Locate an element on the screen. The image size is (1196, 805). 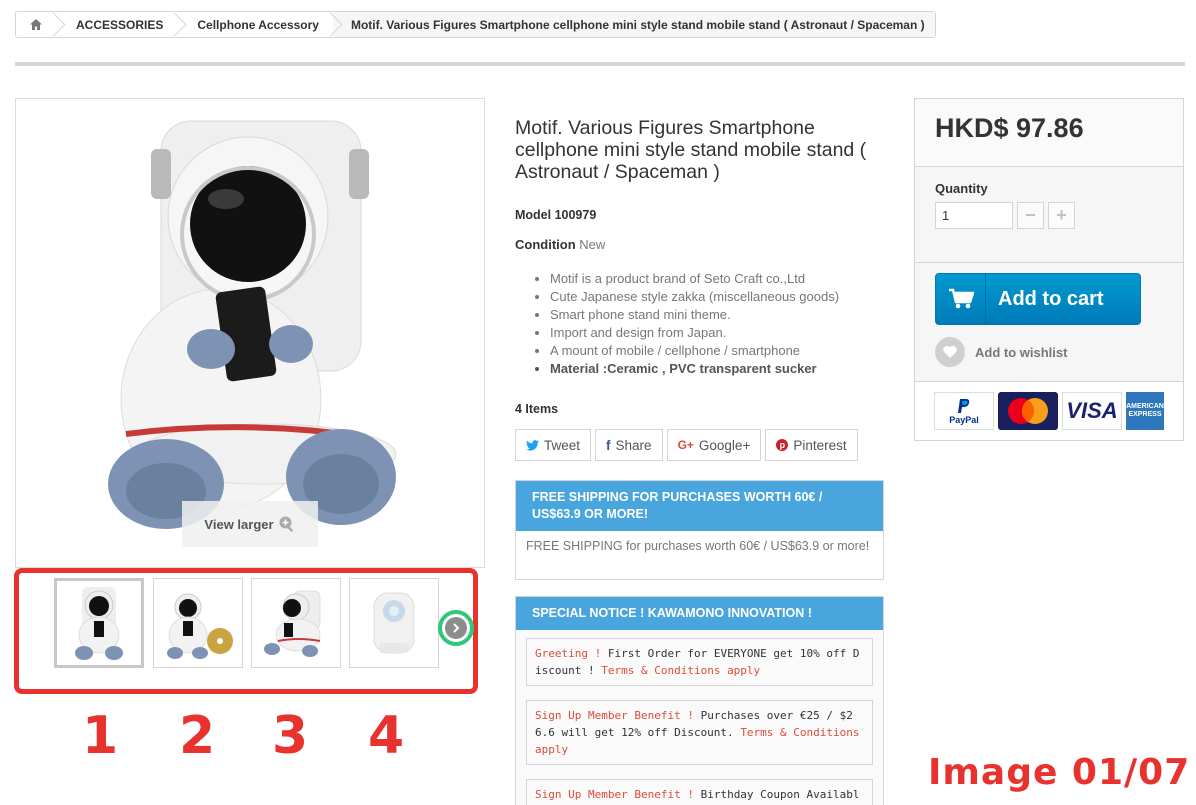
quantity-stepper: − + is located at coordinates (1049, 215).